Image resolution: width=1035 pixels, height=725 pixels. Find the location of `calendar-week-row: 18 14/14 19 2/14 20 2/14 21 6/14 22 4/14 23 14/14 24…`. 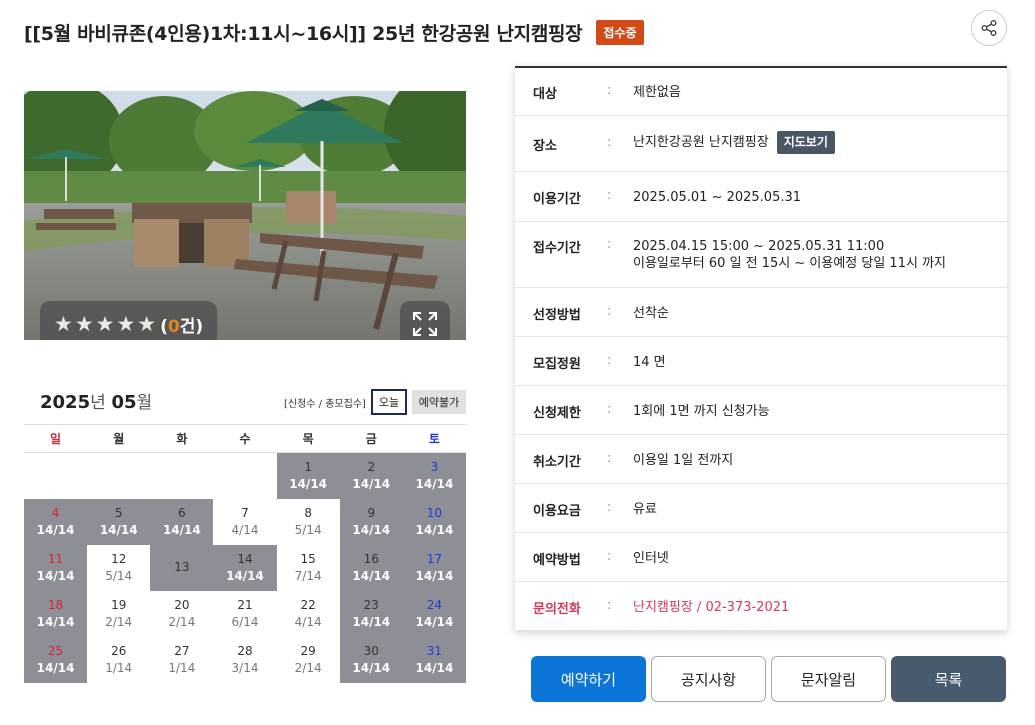

calendar-week-row: 18 14/14 19 2/14 20 2/14 21 6/14 22 4/14 23 14/14 24… is located at coordinates (245, 613).